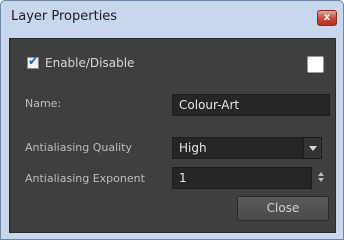  I want to click on exponent-spinner, so click(321, 177).